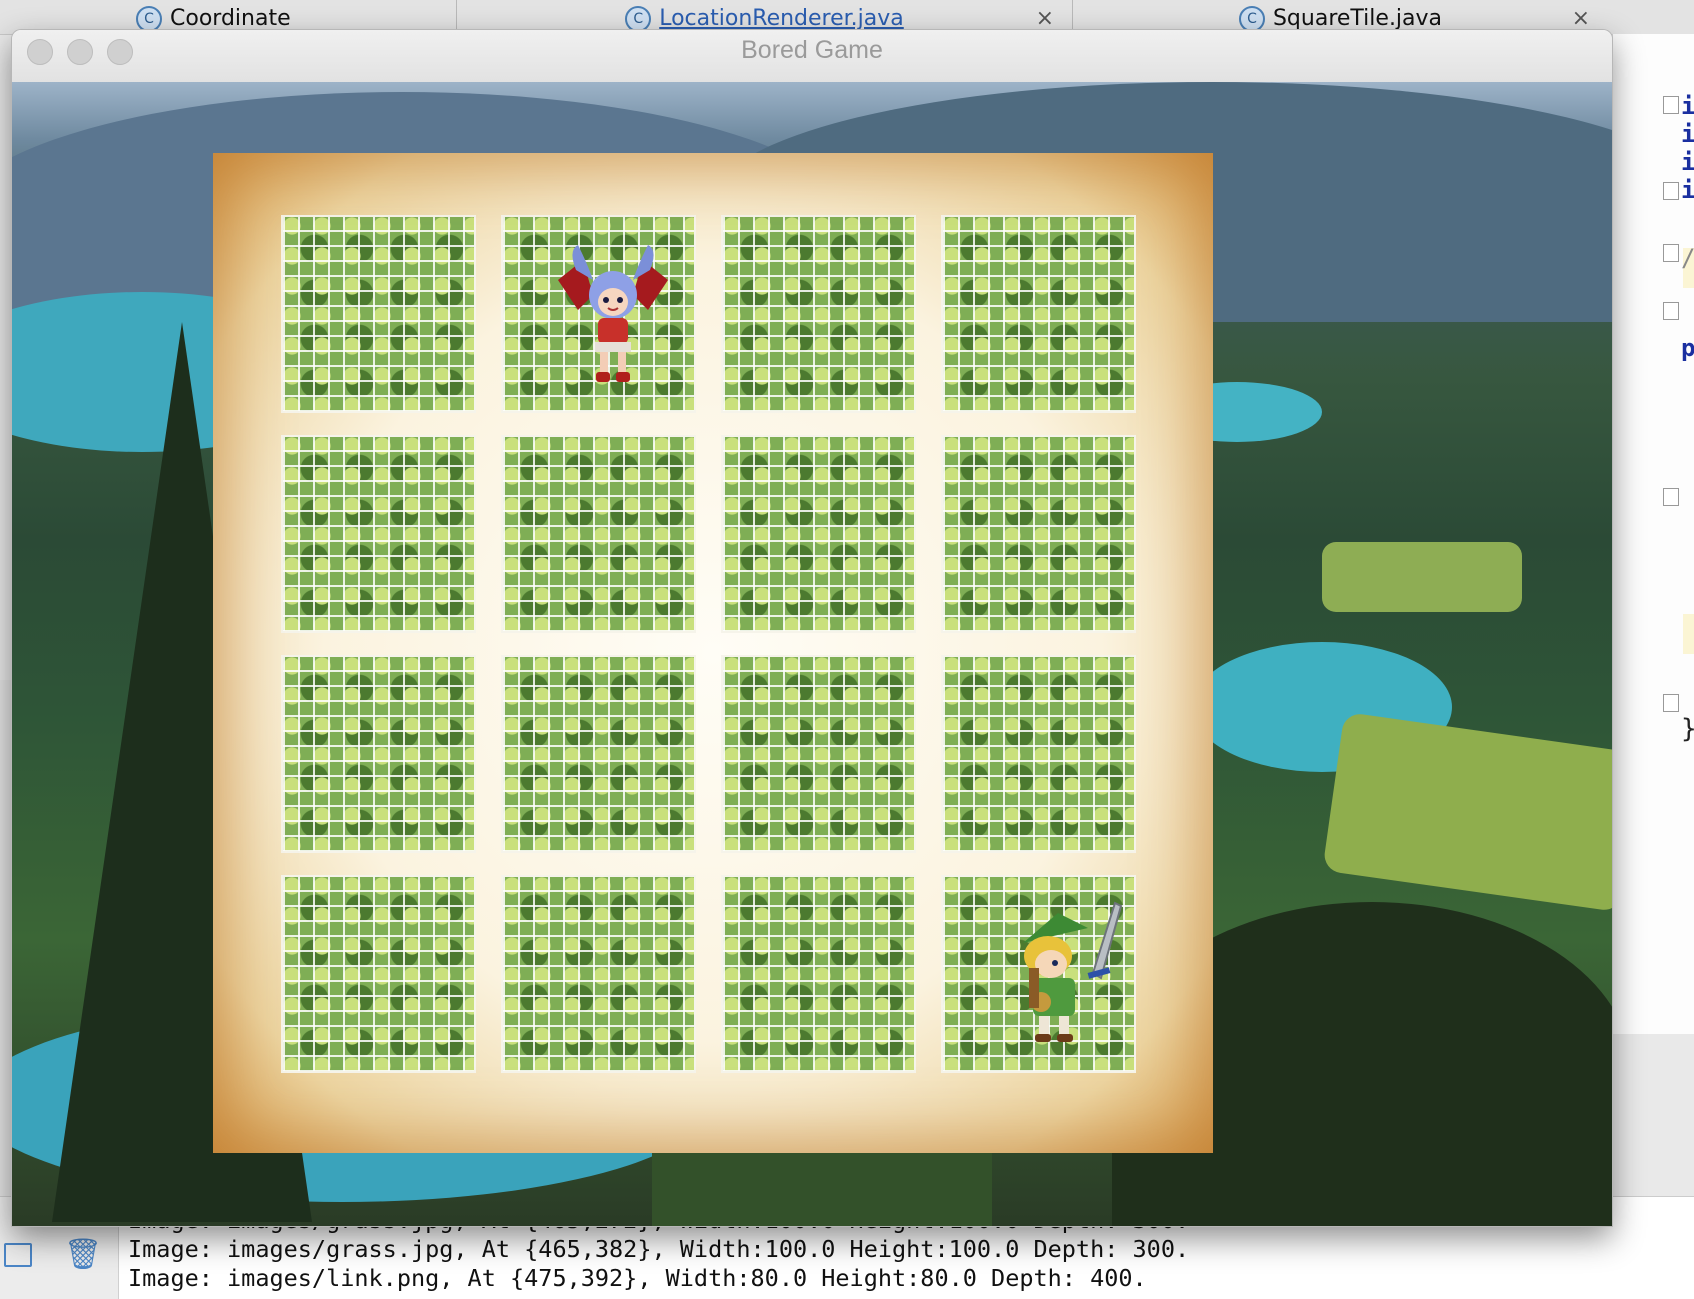 This screenshot has height=1299, width=1694. Describe the element at coordinates (1688, 634) in the screenshot. I see `line-highlight` at that location.